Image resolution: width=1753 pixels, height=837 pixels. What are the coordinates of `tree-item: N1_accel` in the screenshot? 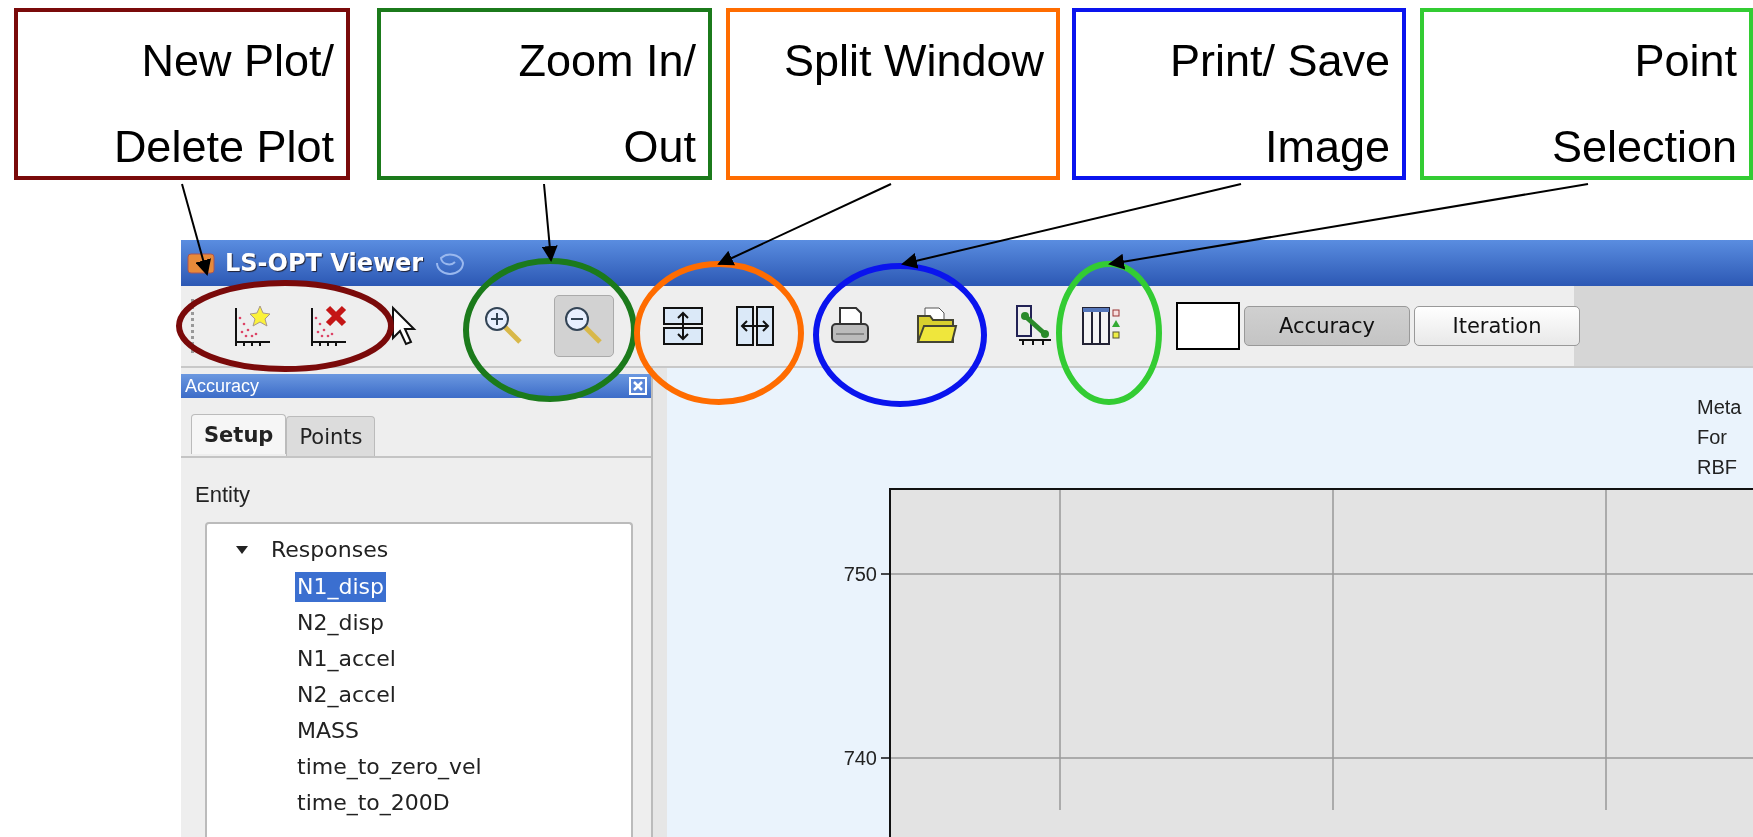 It's located at (346, 659).